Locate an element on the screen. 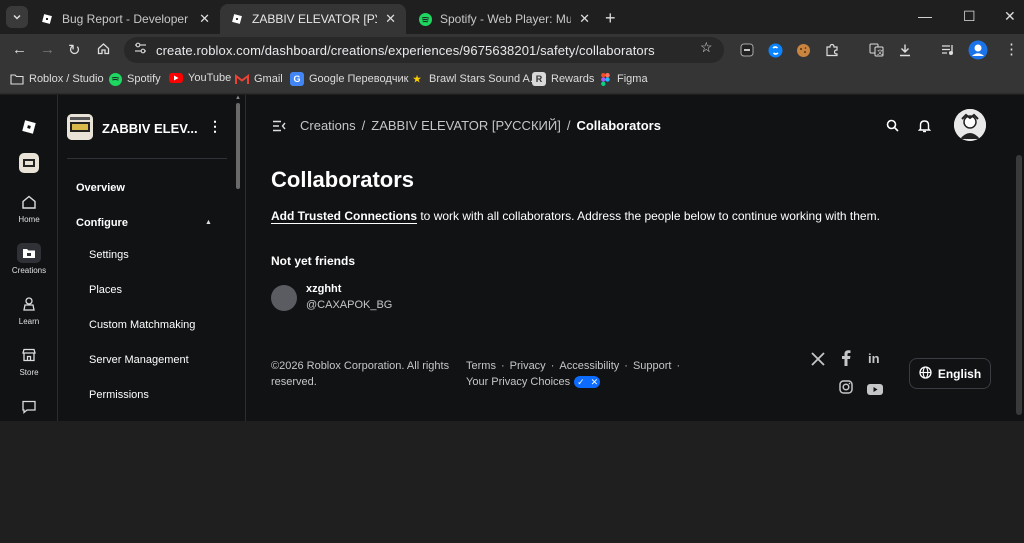 The height and width of the screenshot is (543, 1024). rail-item-creations: Creations is located at coordinates (29, 259).